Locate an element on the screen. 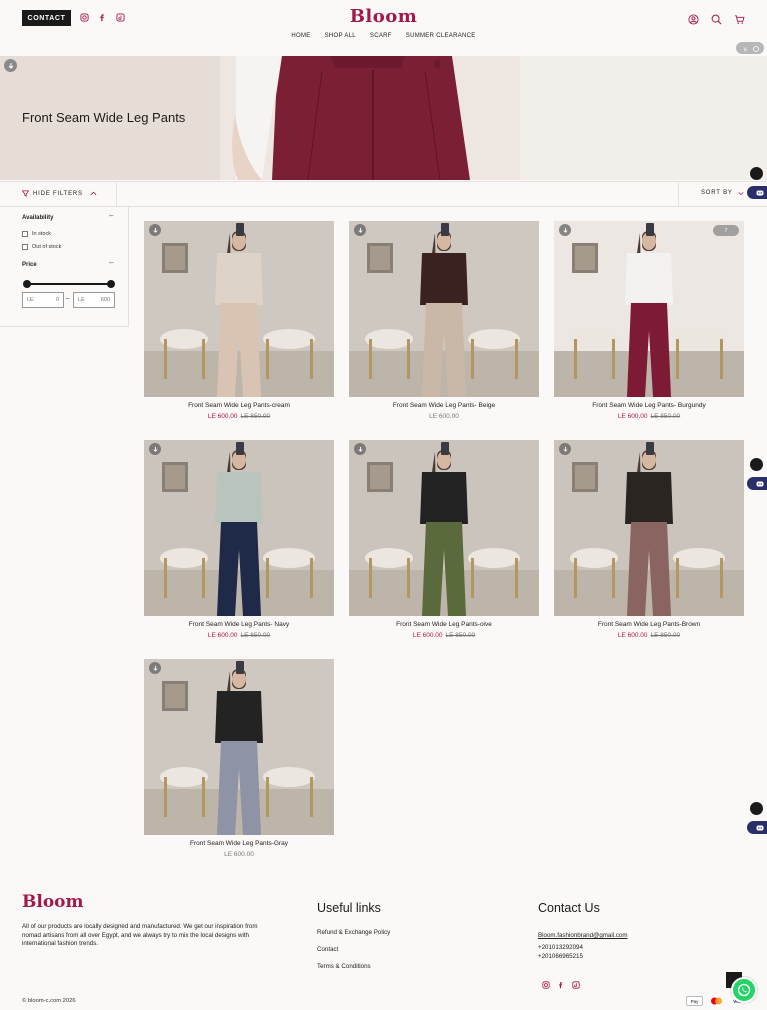 This screenshot has width=767, height=1010. footer-link-contact: Contact is located at coordinates (327, 949).